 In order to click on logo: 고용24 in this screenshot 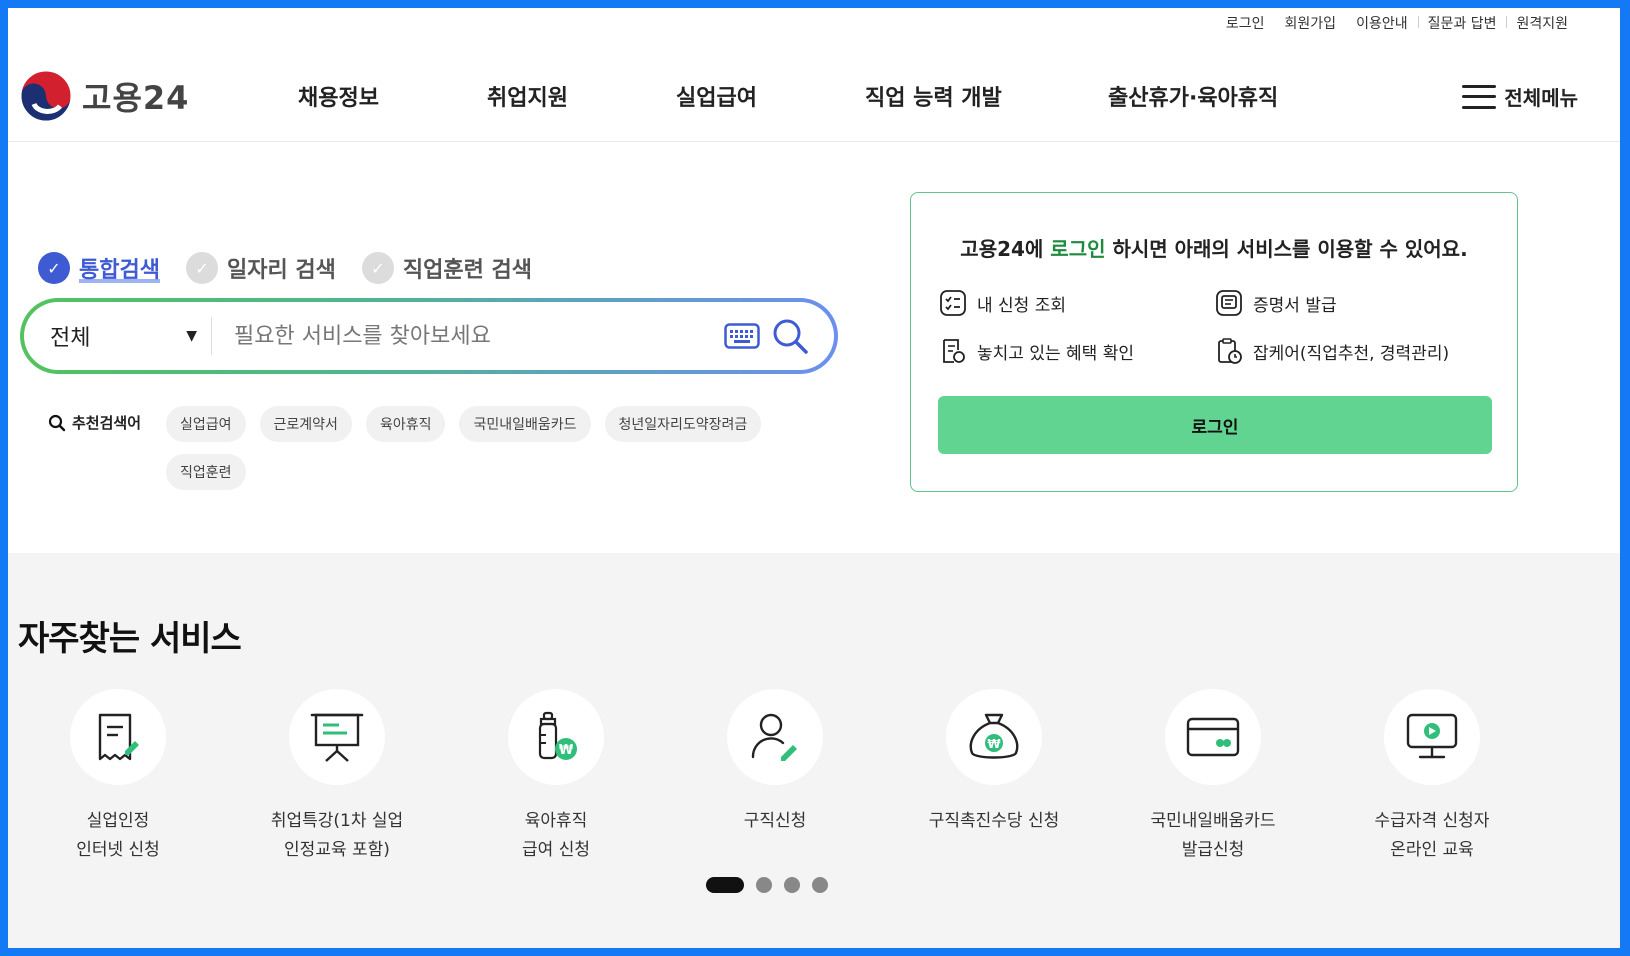, I will do `click(104, 96)`.